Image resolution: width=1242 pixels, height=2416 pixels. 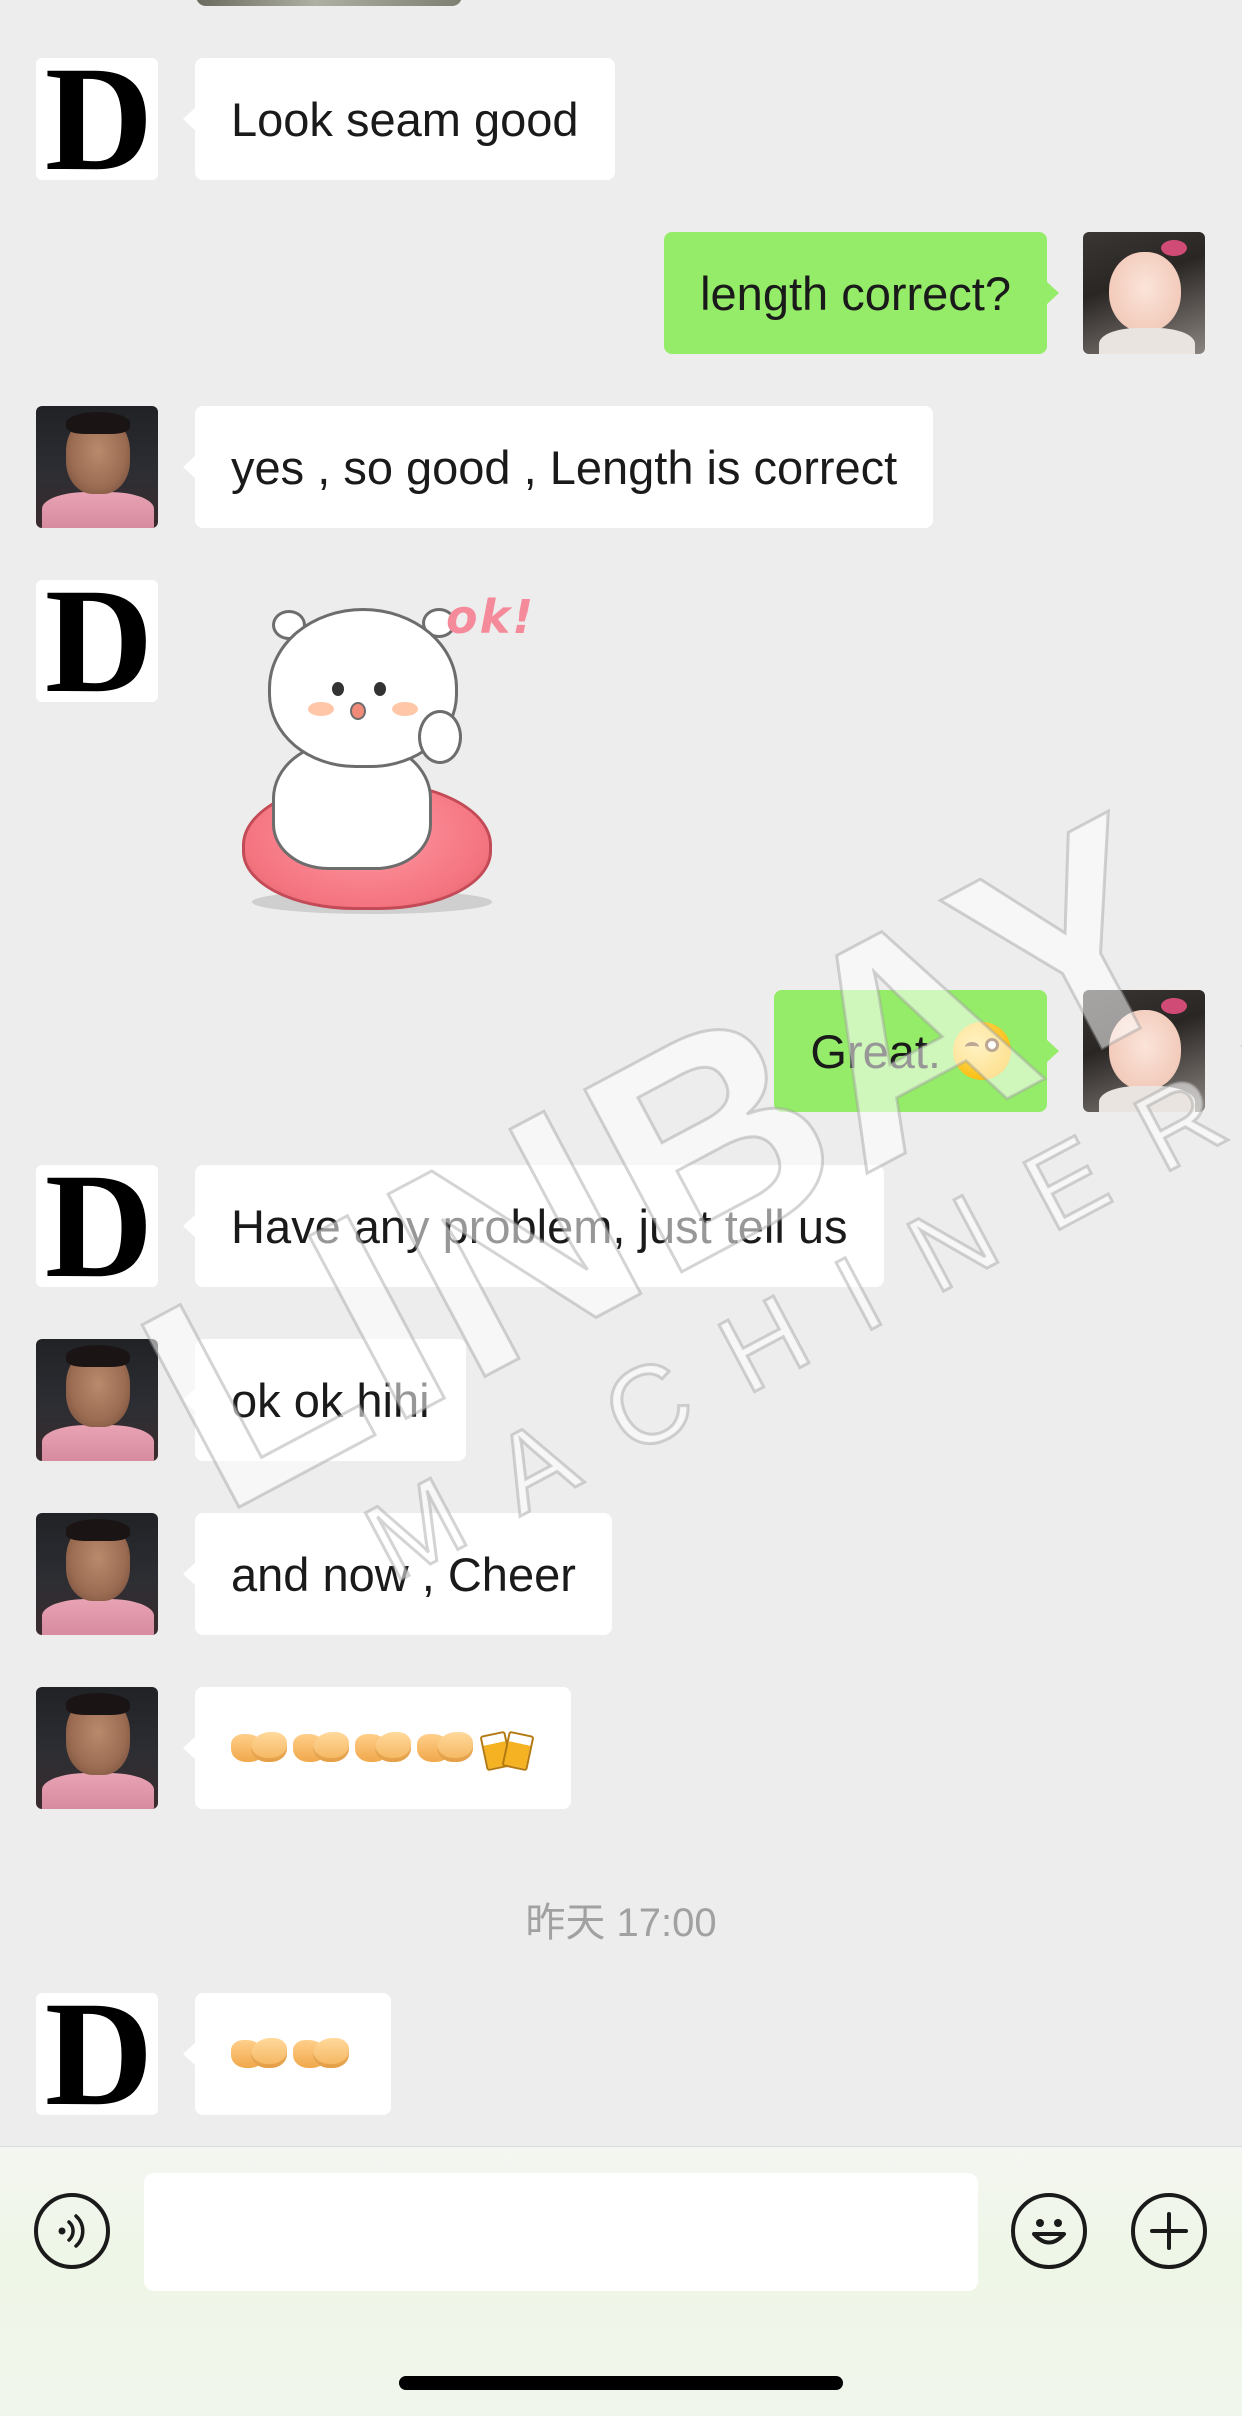 I want to click on plus-icon, so click(x=1169, y=2231).